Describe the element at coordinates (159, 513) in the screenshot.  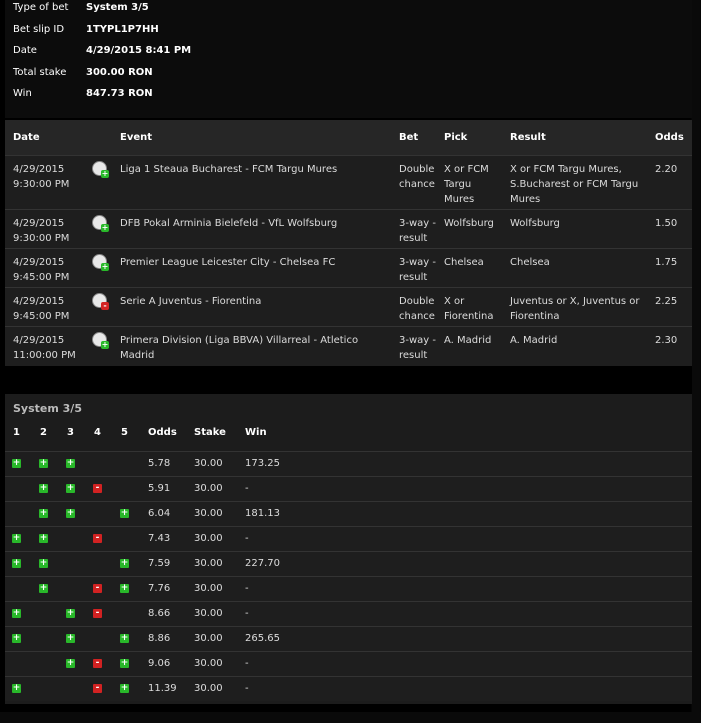
I see `system-odds: 6.04` at that location.